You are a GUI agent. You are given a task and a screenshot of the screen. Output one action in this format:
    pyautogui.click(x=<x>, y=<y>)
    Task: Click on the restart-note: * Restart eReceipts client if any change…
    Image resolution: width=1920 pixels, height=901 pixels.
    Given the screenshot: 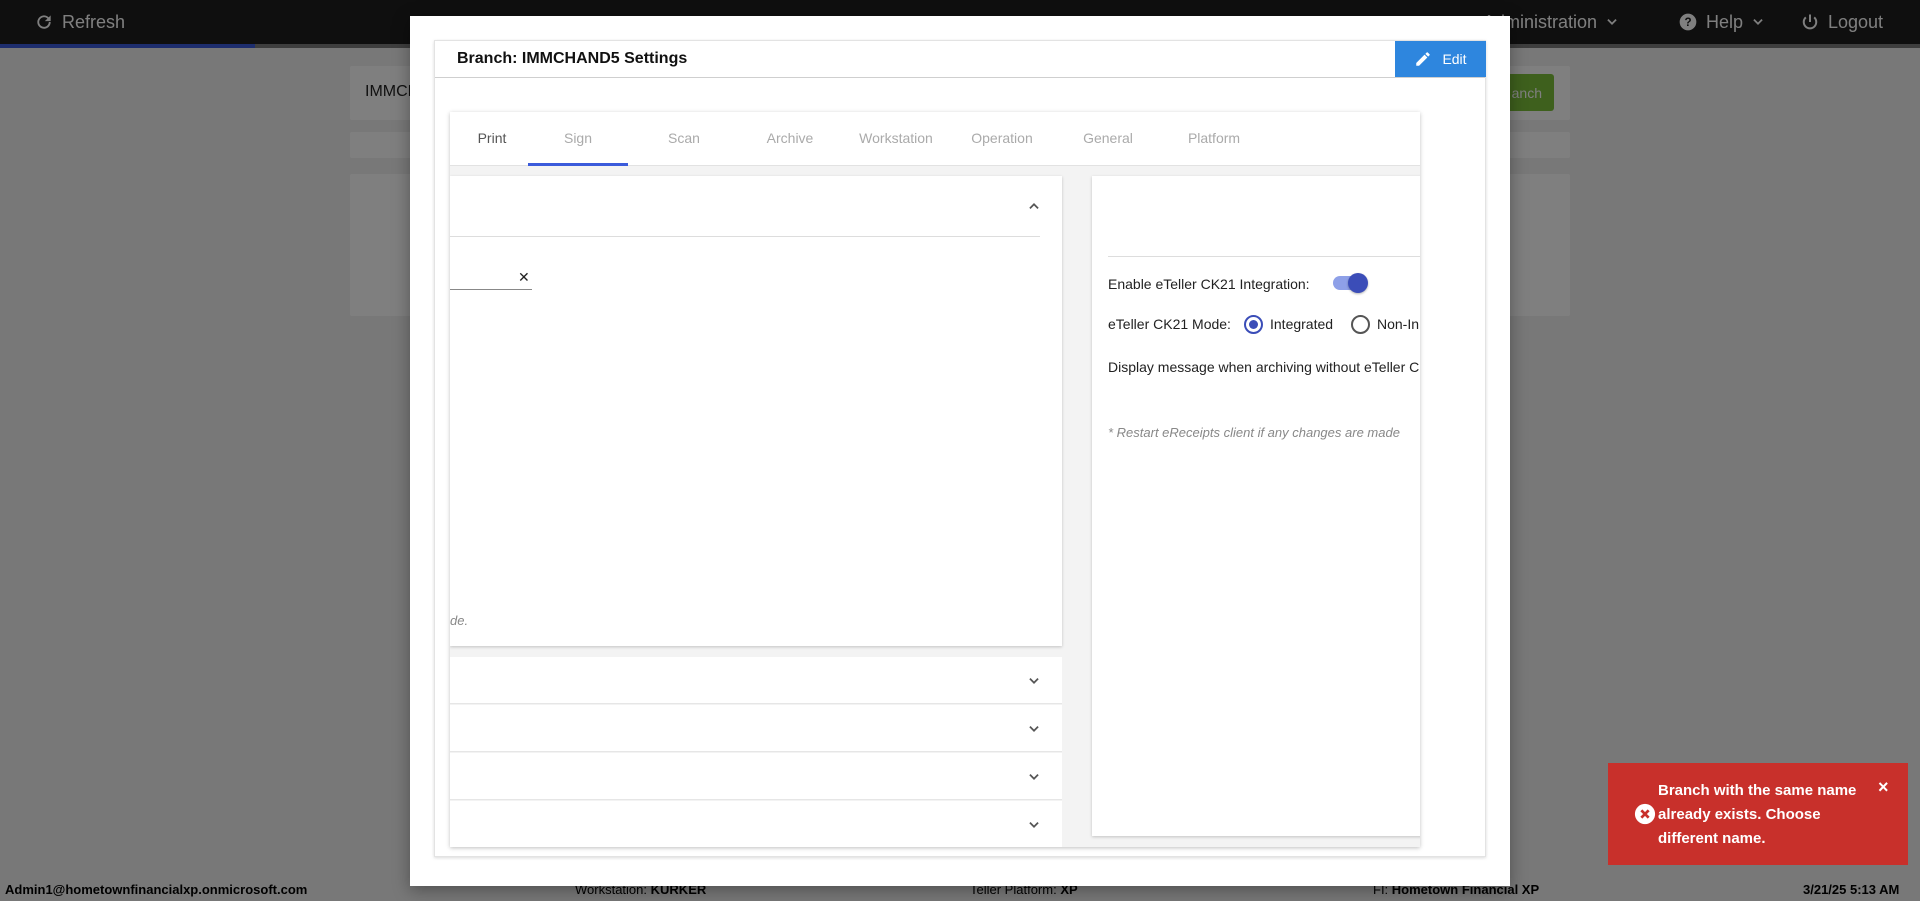 What is the action you would take?
    pyautogui.click(x=1254, y=432)
    